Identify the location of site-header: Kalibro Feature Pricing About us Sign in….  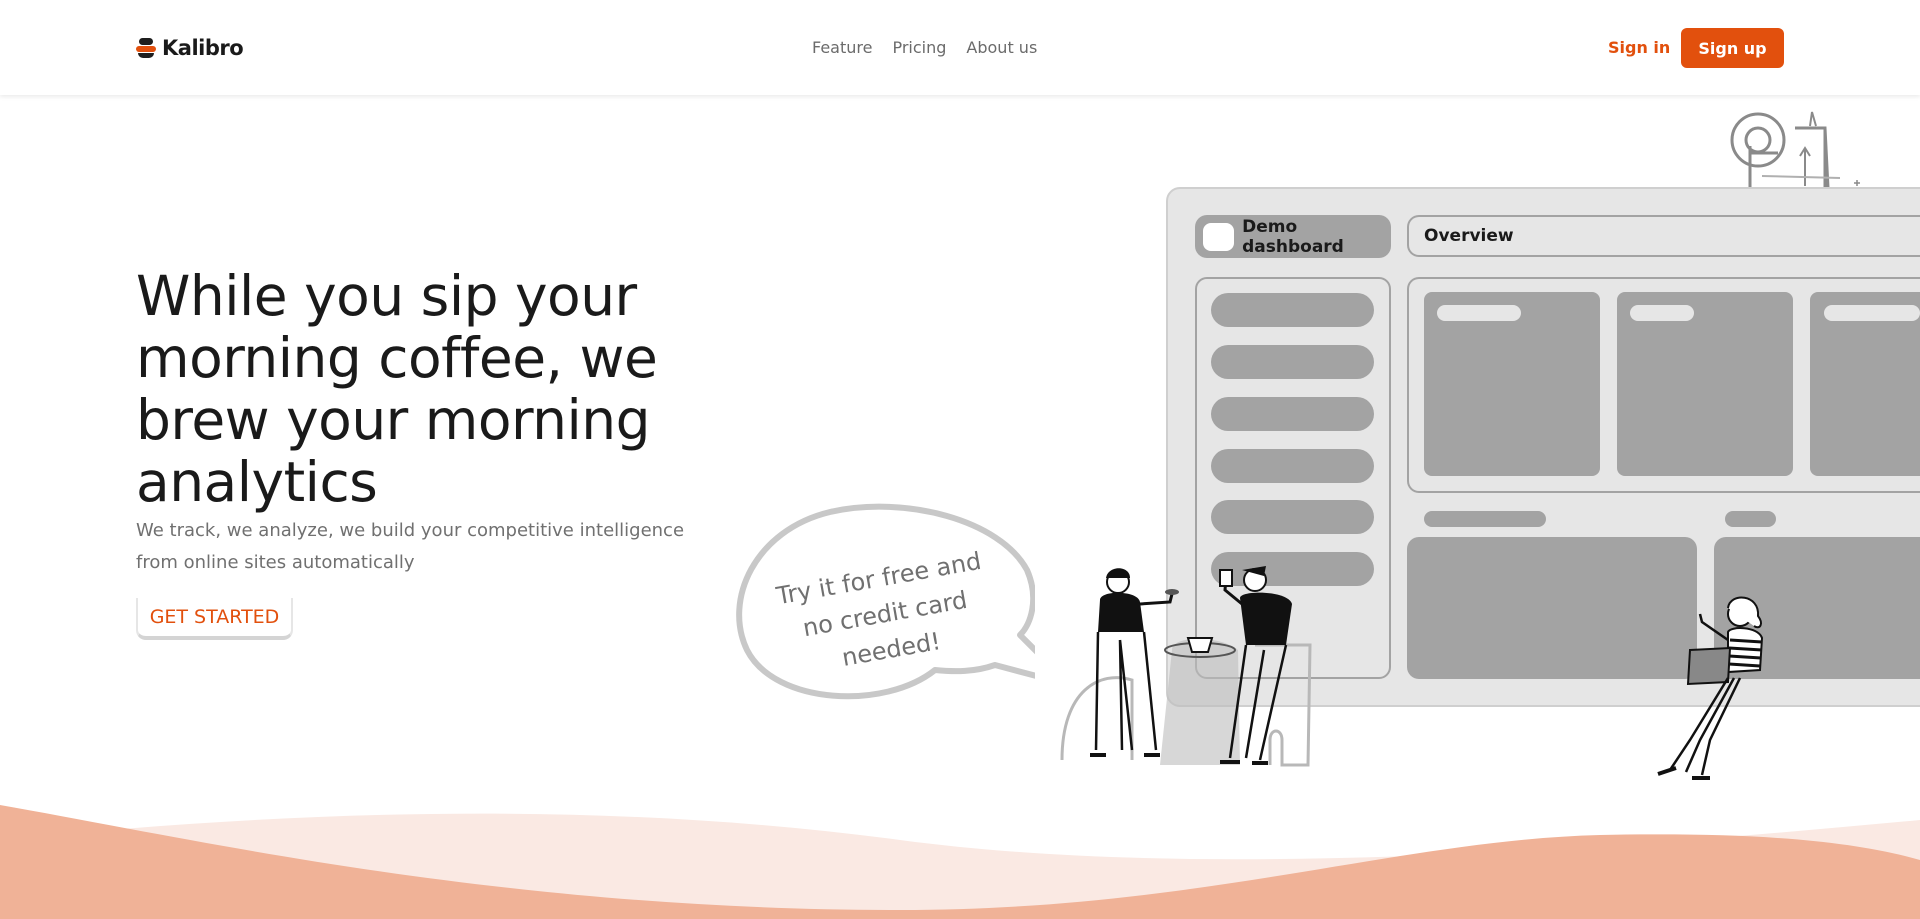
(960, 47).